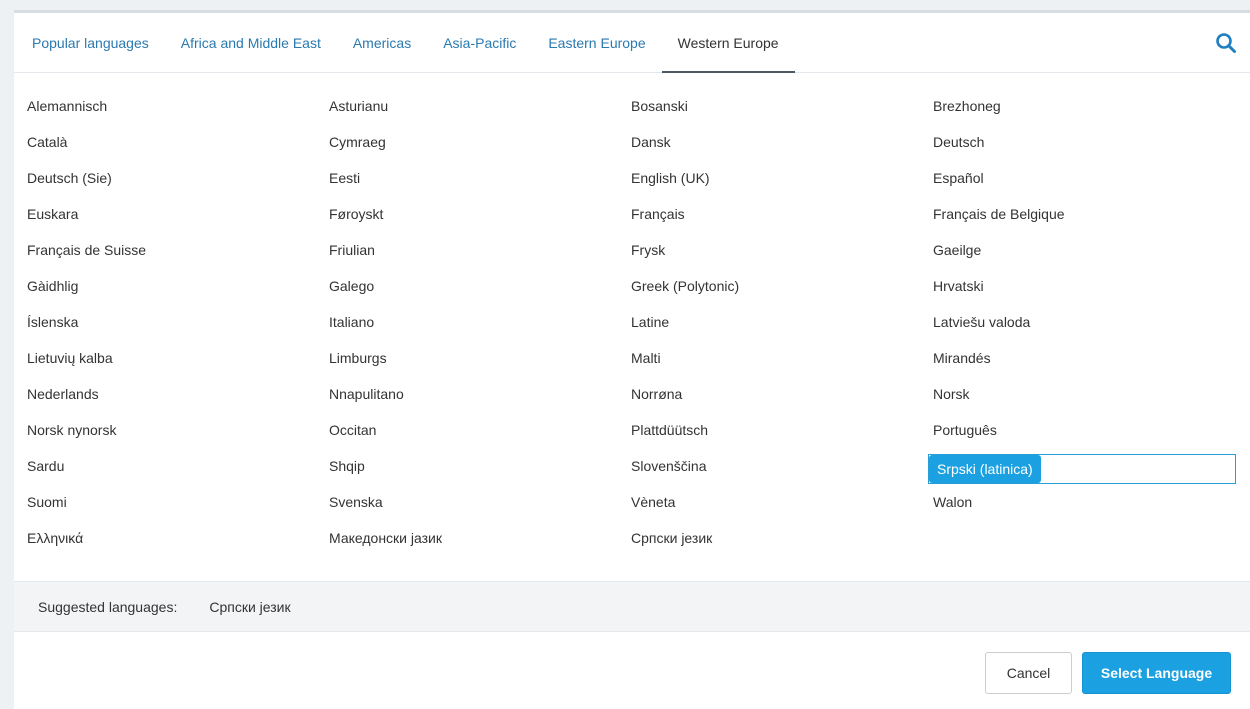  Describe the element at coordinates (467, 538) in the screenshot. I see `language-item: Македонски јазик` at that location.